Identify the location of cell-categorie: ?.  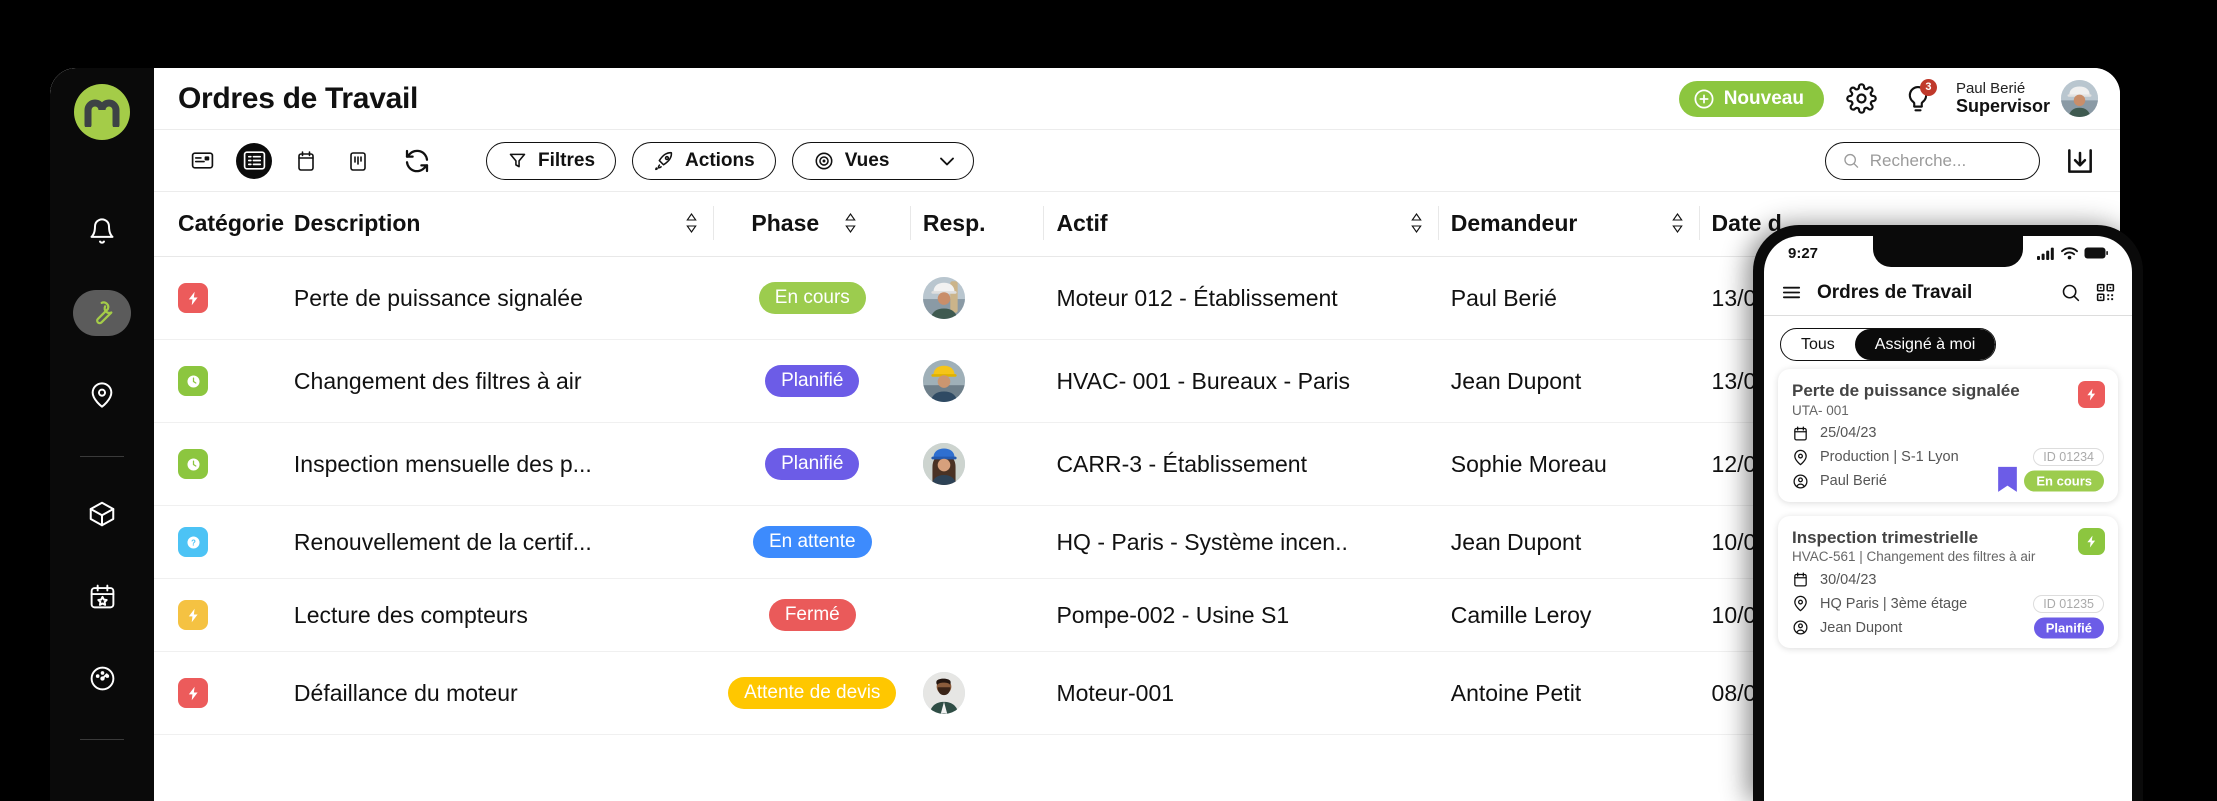
(224, 542).